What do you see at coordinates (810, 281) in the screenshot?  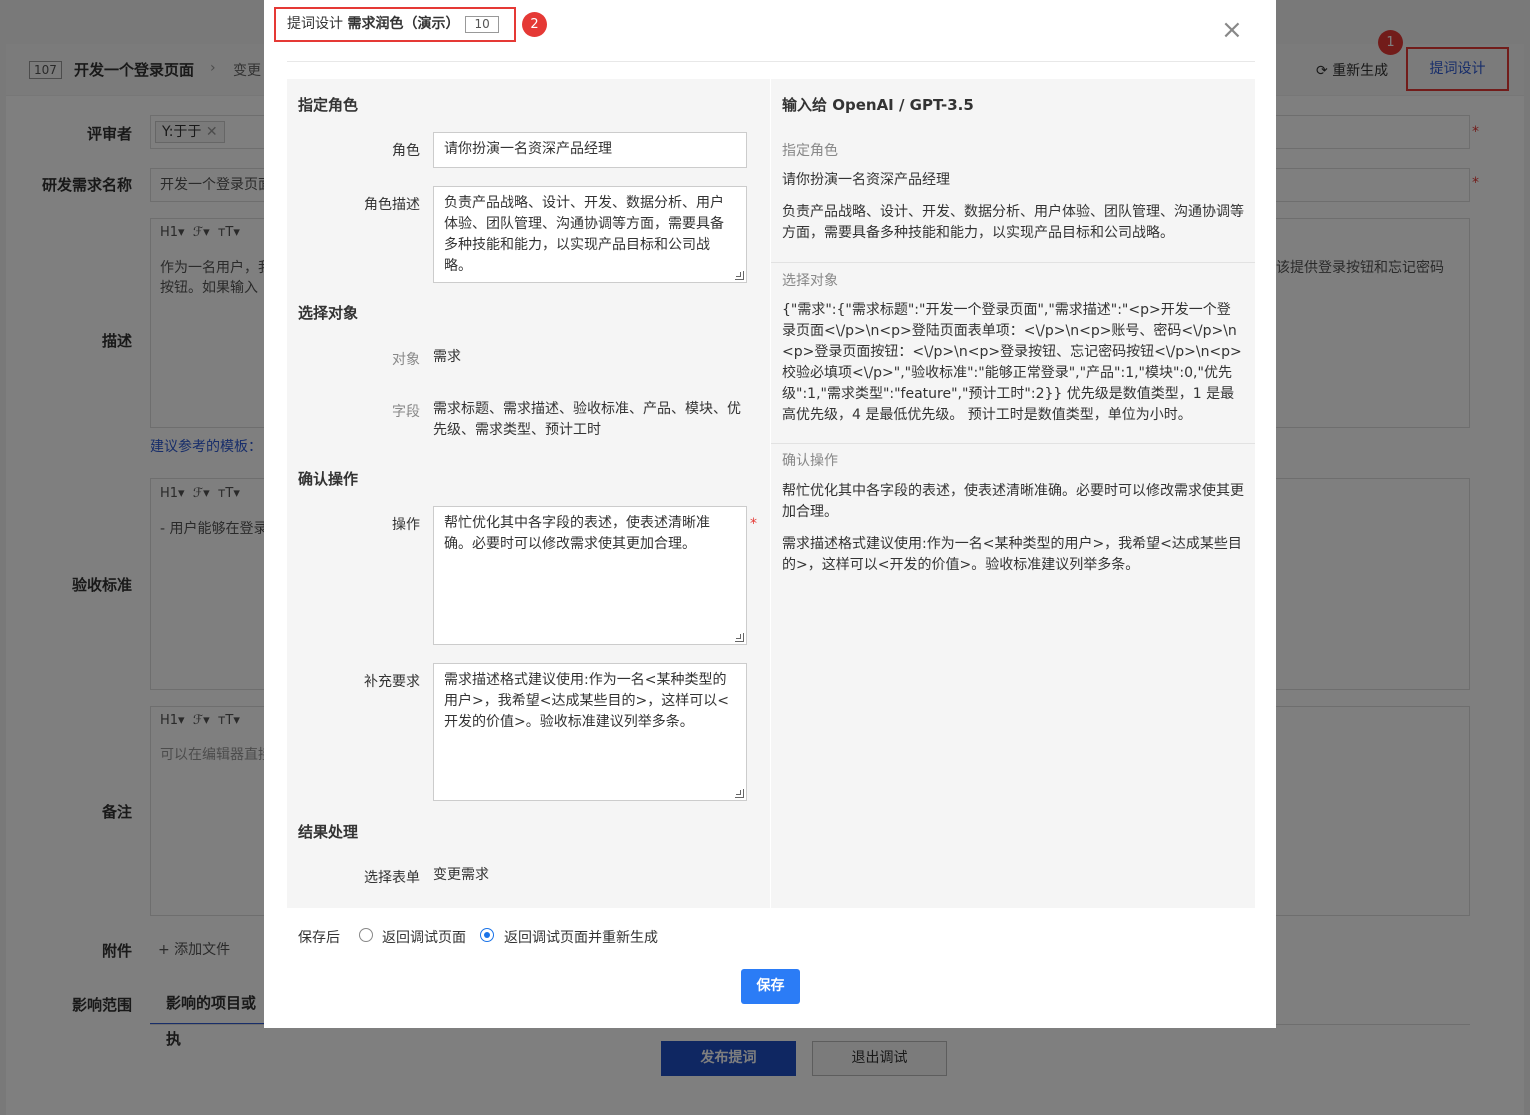 I see `preview-object-heading: 选择对象` at bounding box center [810, 281].